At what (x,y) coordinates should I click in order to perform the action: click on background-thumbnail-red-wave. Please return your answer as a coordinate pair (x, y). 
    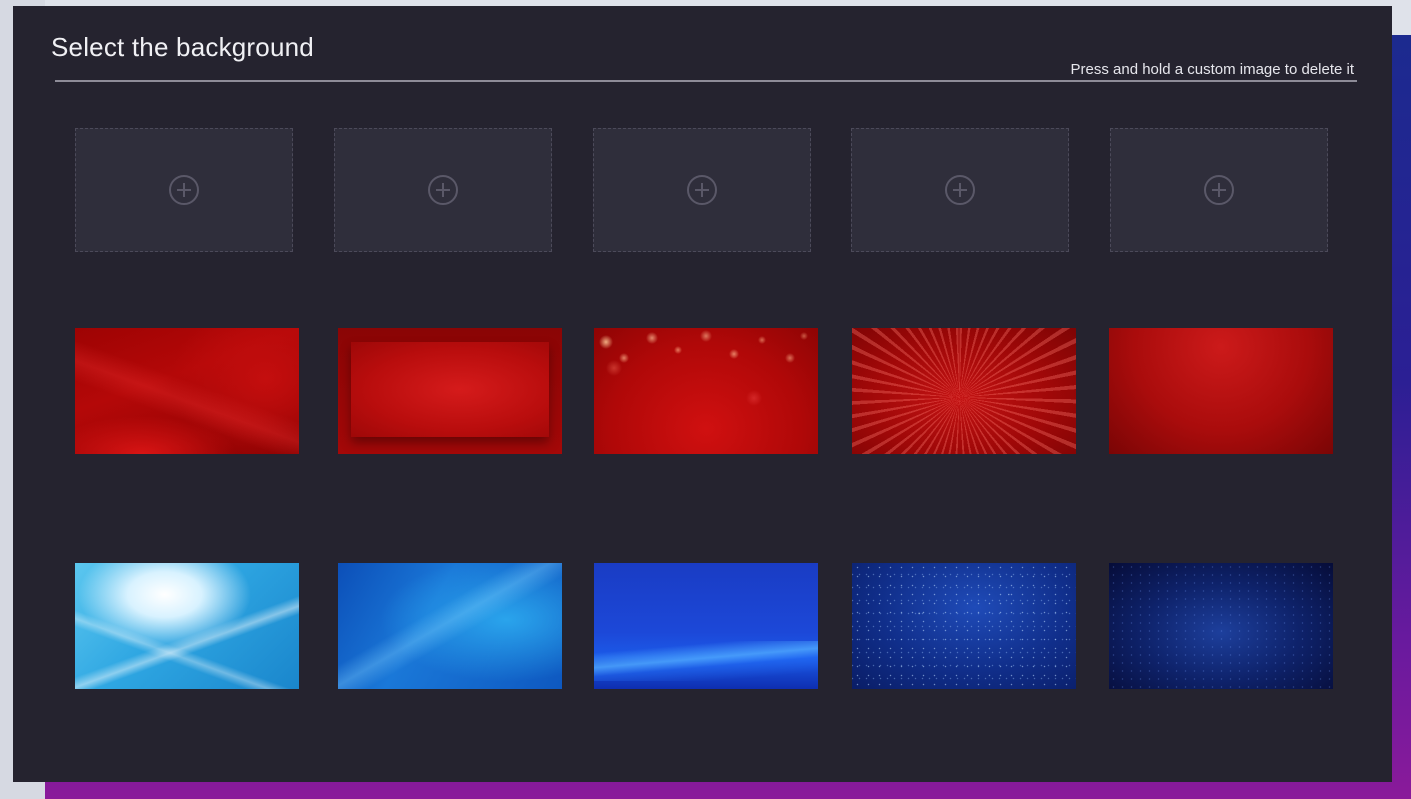
    Looking at the image, I should click on (187, 391).